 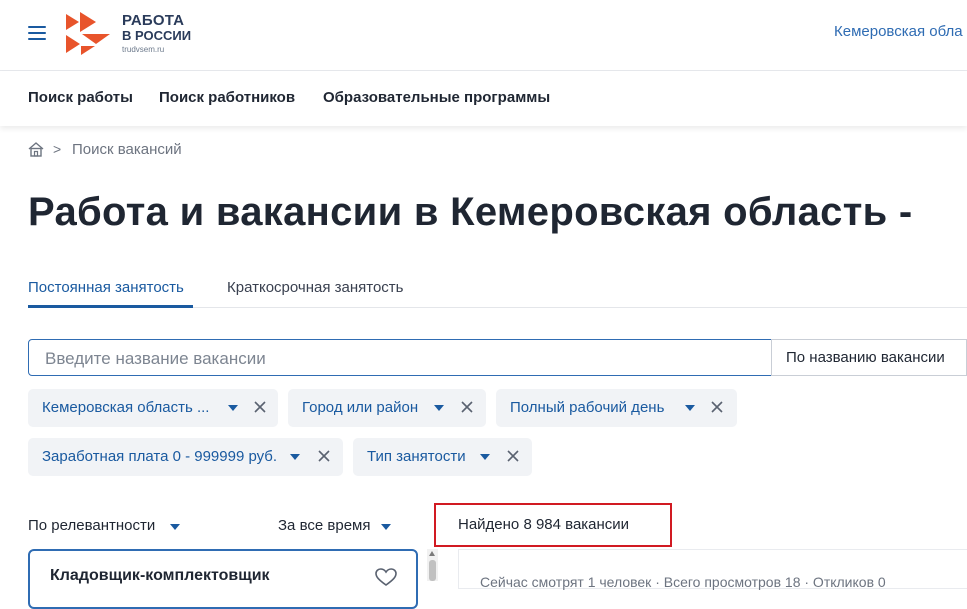 I want to click on logo-icon, so click(x=88, y=33).